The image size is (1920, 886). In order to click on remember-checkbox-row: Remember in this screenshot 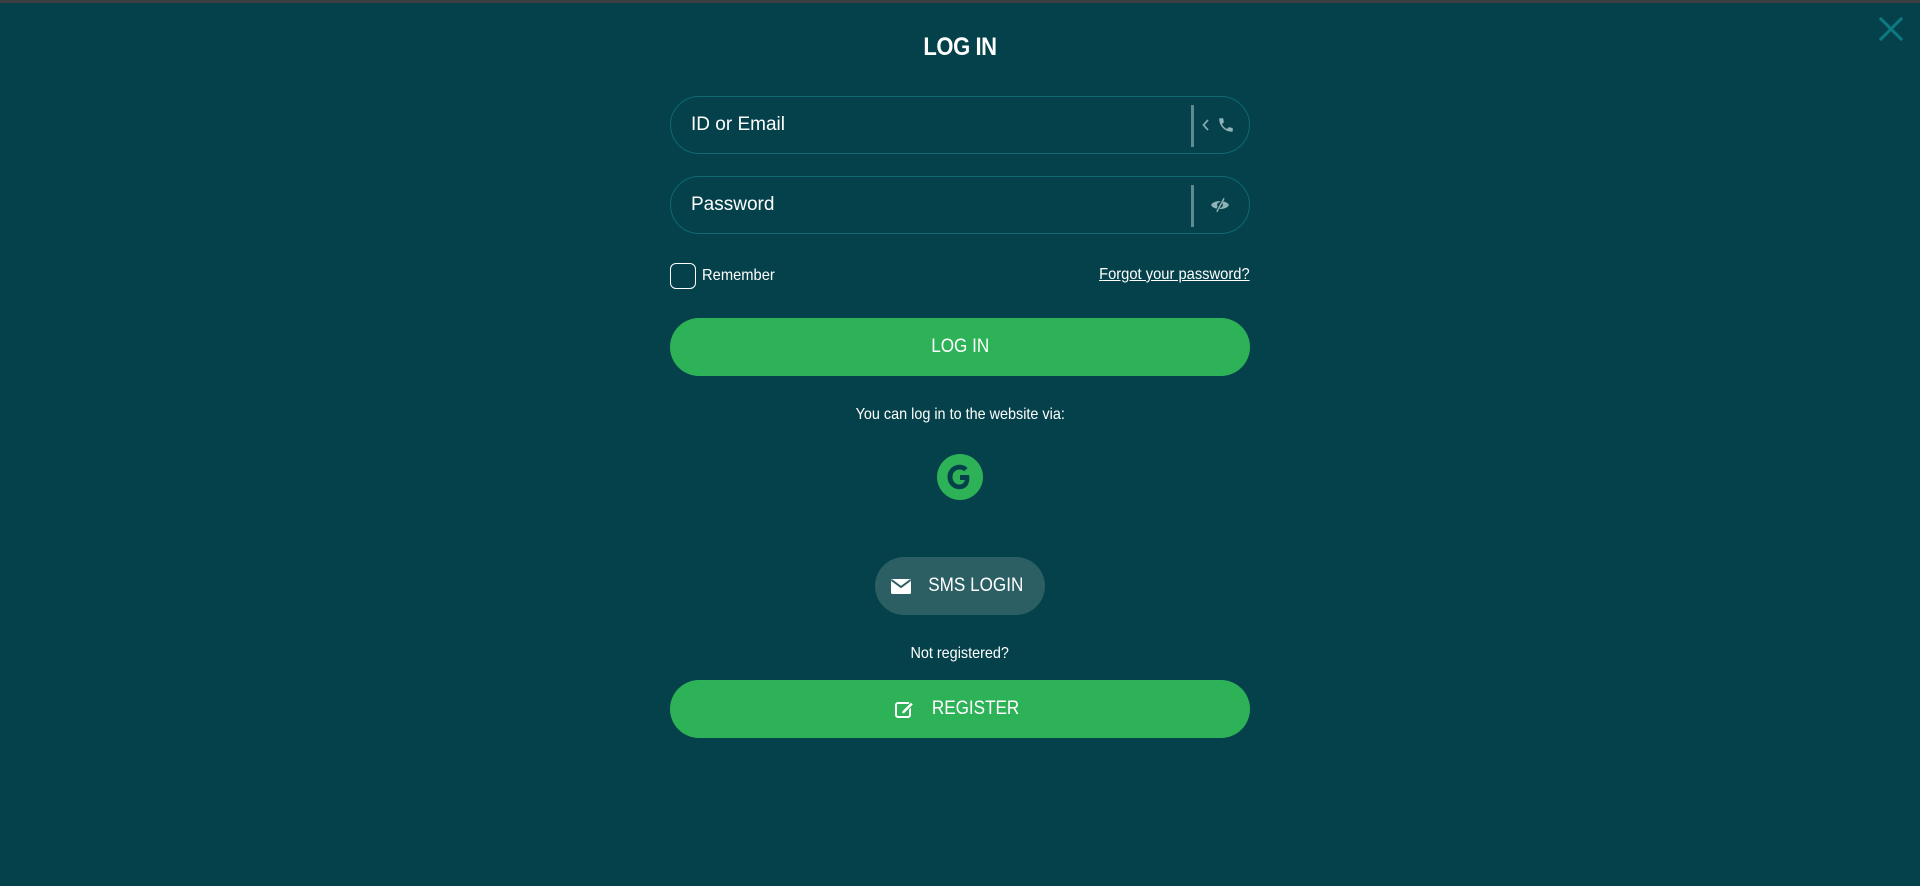, I will do `click(725, 276)`.